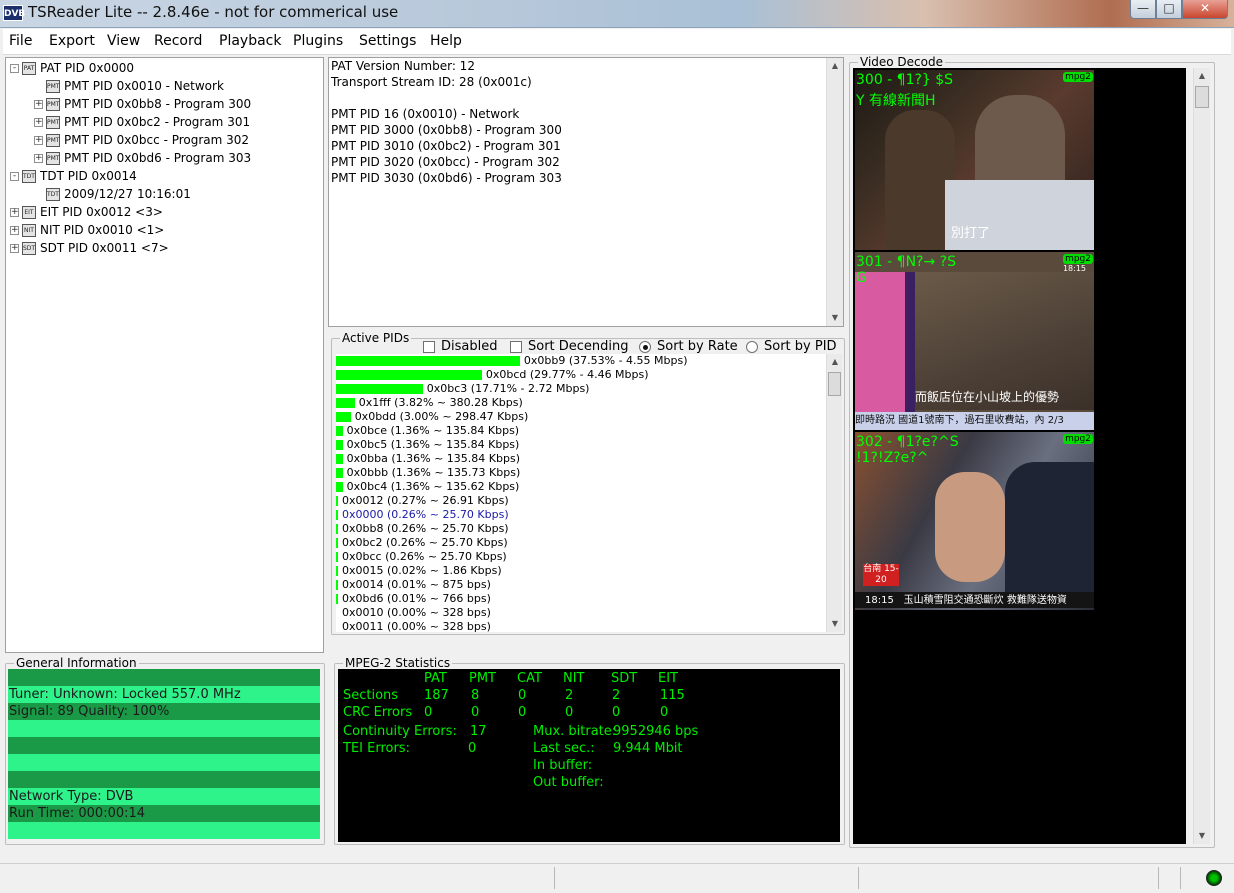  I want to click on pid-row: 0x0bcd (29.77% - 4.46 Mbps), so click(583, 375).